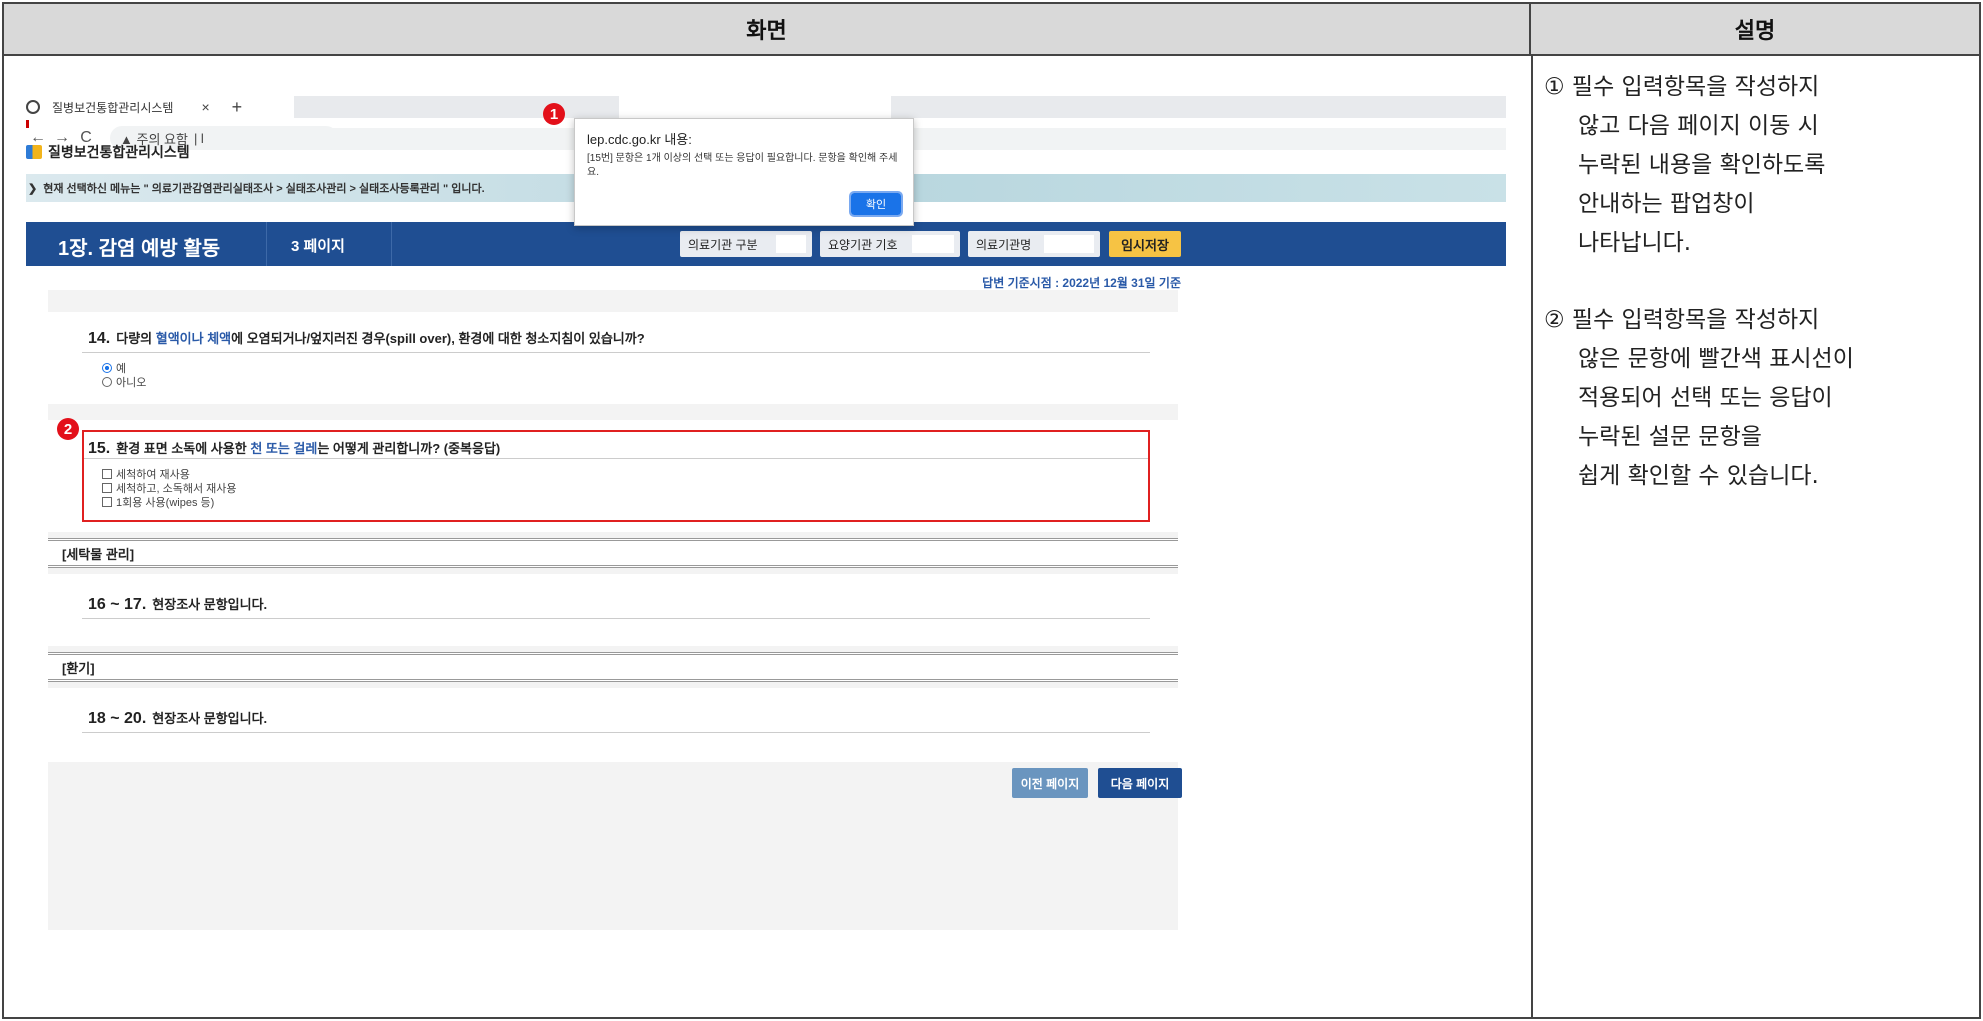 The height and width of the screenshot is (1021, 1983). What do you see at coordinates (1635, 243) in the screenshot?
I see `description-line: 나타납니다.` at bounding box center [1635, 243].